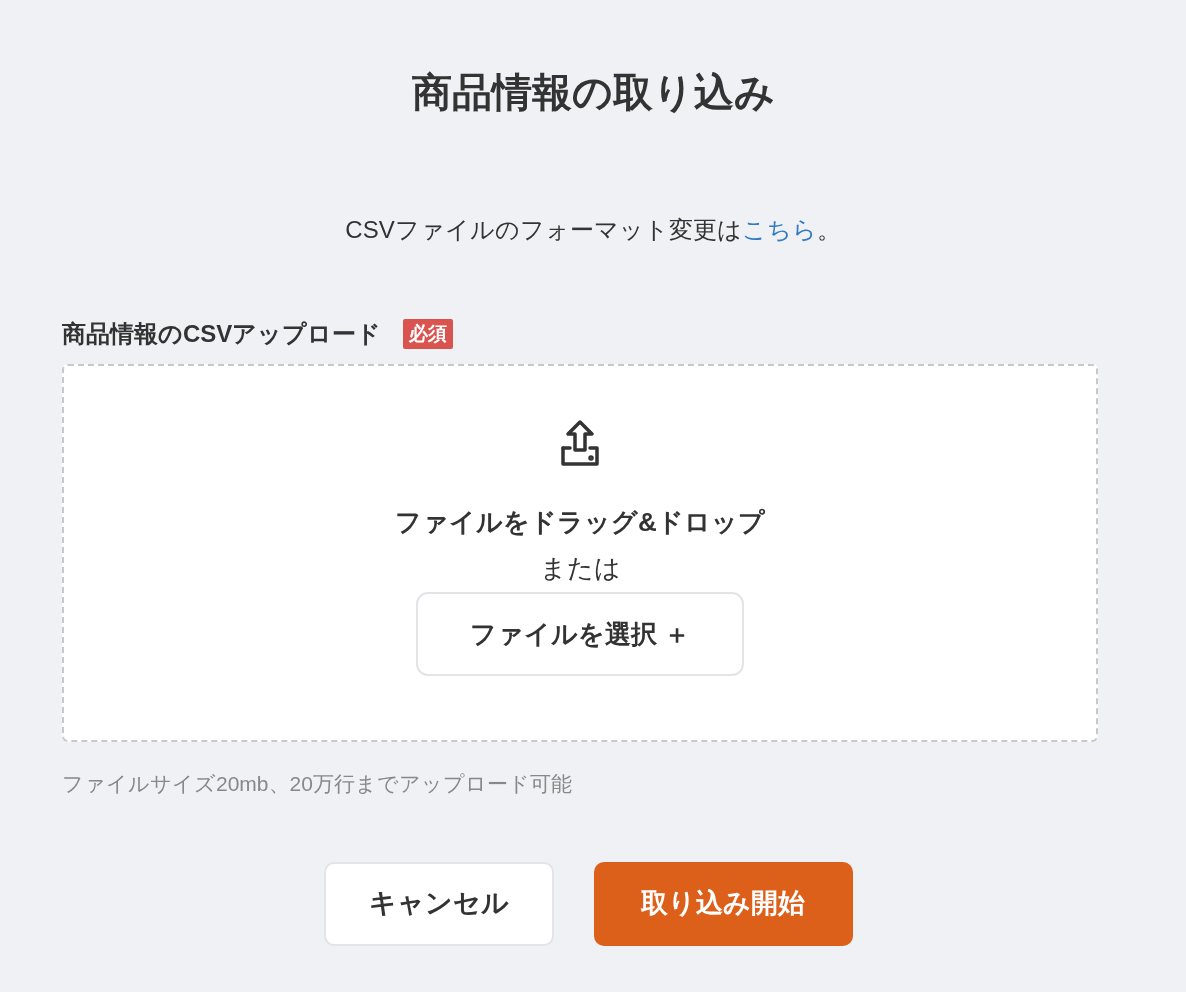 This screenshot has height=992, width=1186. Describe the element at coordinates (580, 522) in the screenshot. I see `drop-instruction: ファイルをドラッグ&ドロップ` at that location.